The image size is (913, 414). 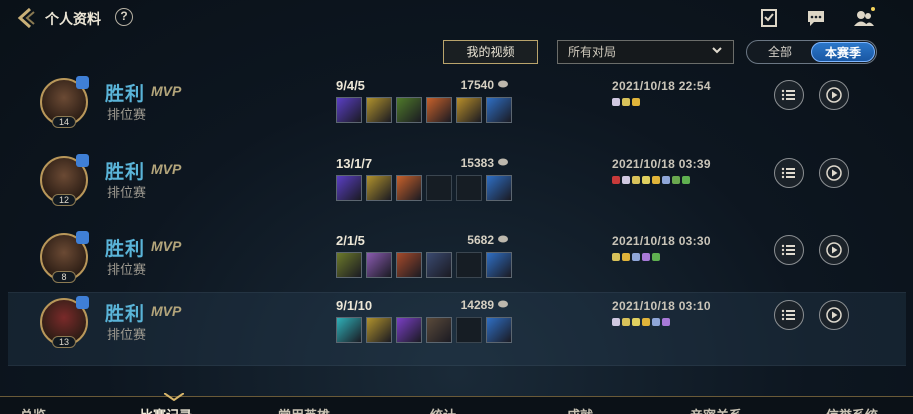 I want to click on play-icon, so click(x=834, y=315).